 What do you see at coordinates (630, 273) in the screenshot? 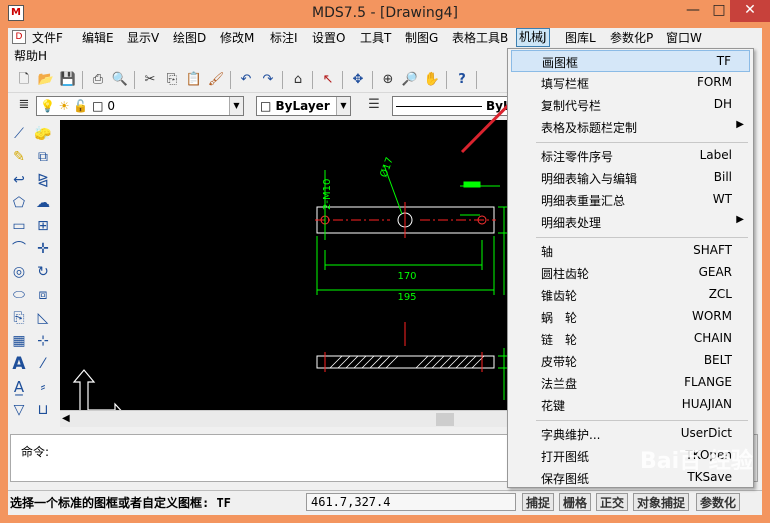
I see `menu-item-gear: 圆柱齿轮 GEAR` at bounding box center [630, 273].